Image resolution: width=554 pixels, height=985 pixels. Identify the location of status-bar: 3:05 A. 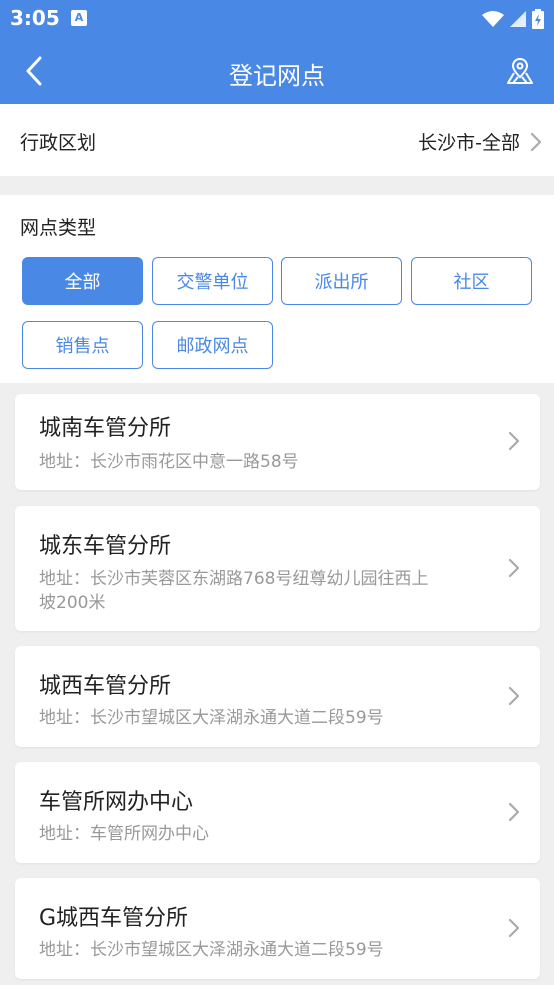
(277, 19).